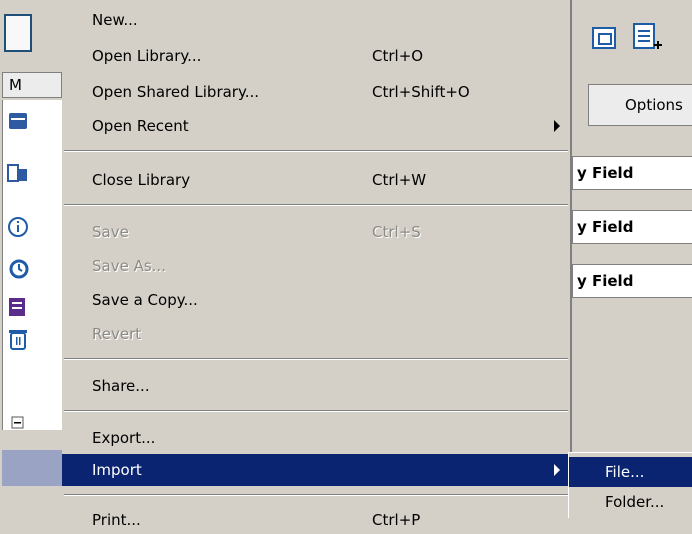  What do you see at coordinates (316, 470) in the screenshot?
I see `menu-item-import: Import` at bounding box center [316, 470].